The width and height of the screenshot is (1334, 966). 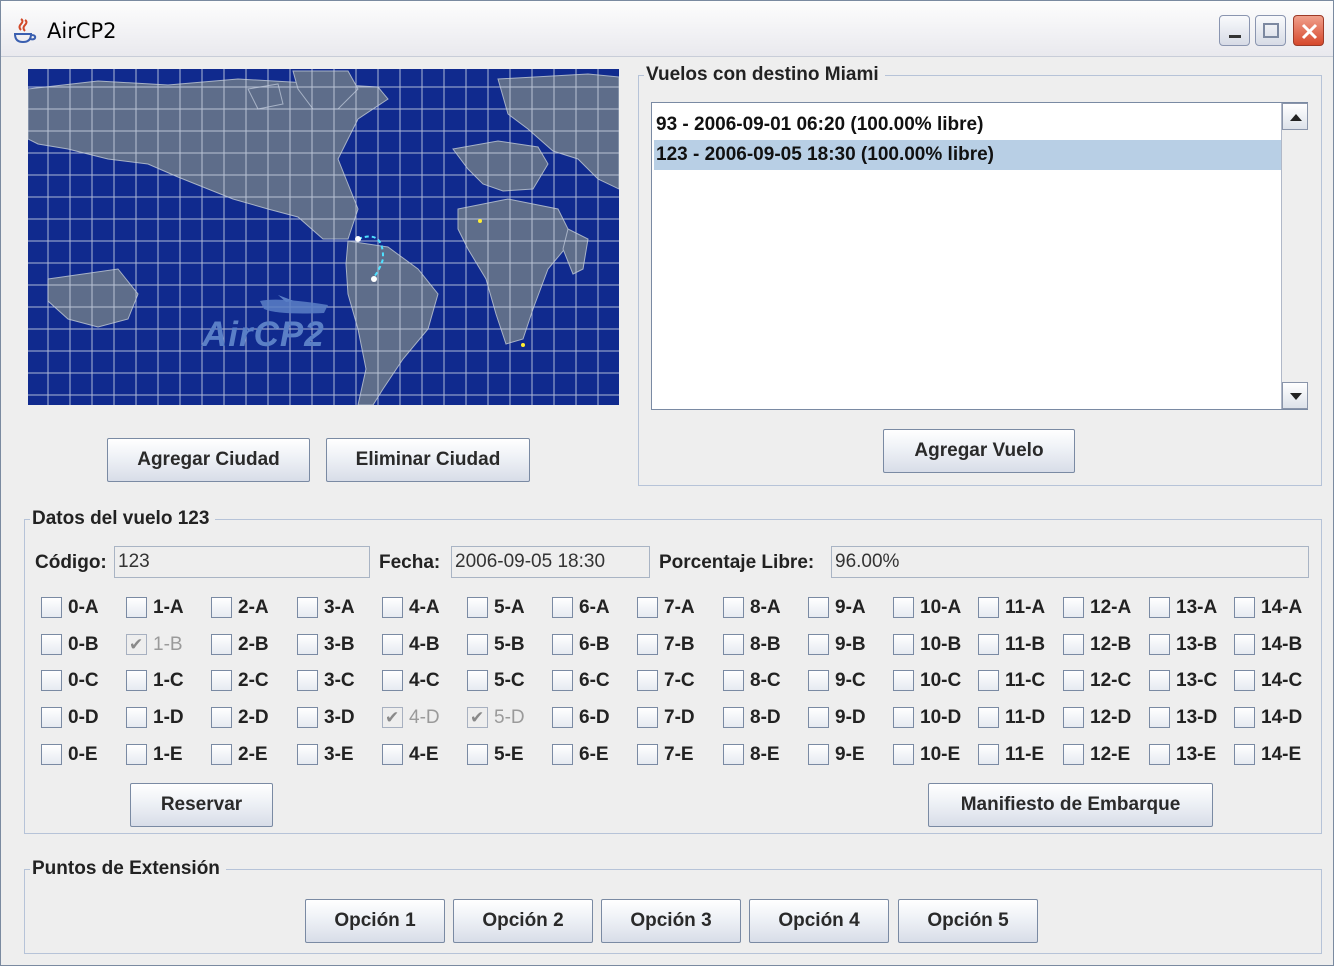 I want to click on seat-checkbox-12-d: 12-D, so click(x=1103, y=718).